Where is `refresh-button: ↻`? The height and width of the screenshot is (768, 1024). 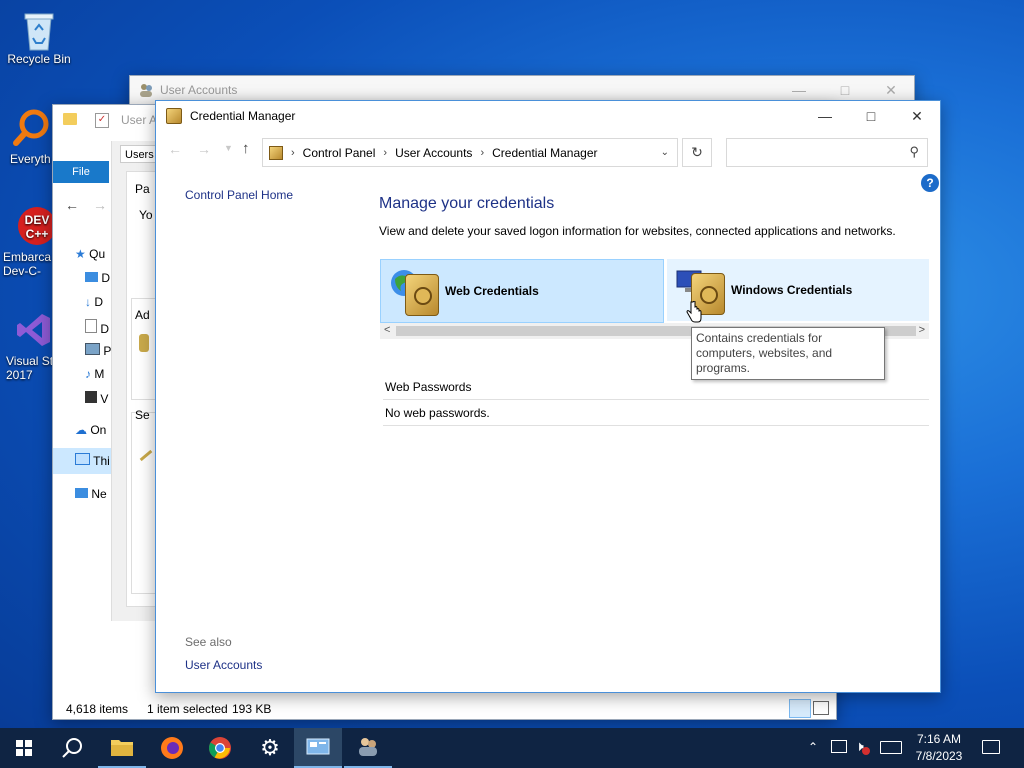 refresh-button: ↻ is located at coordinates (697, 152).